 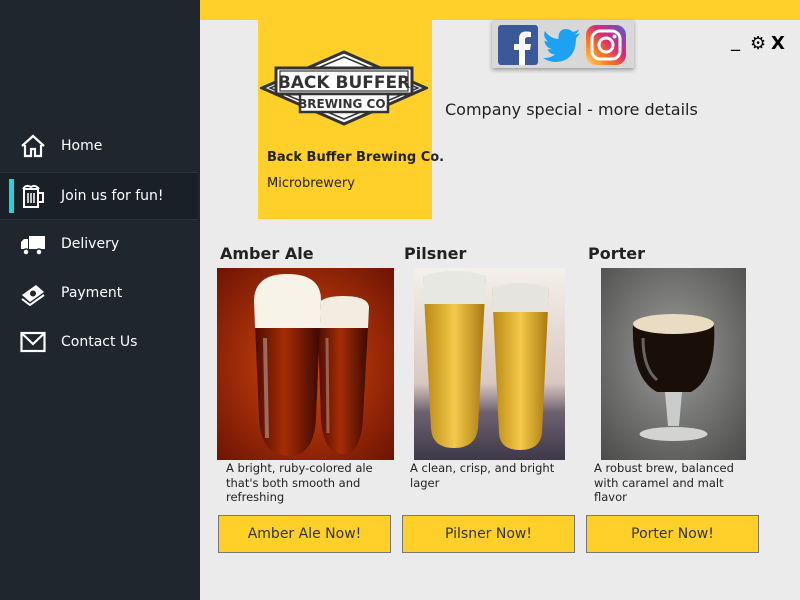 What do you see at coordinates (606, 45) in the screenshot?
I see `instagram-icon` at bounding box center [606, 45].